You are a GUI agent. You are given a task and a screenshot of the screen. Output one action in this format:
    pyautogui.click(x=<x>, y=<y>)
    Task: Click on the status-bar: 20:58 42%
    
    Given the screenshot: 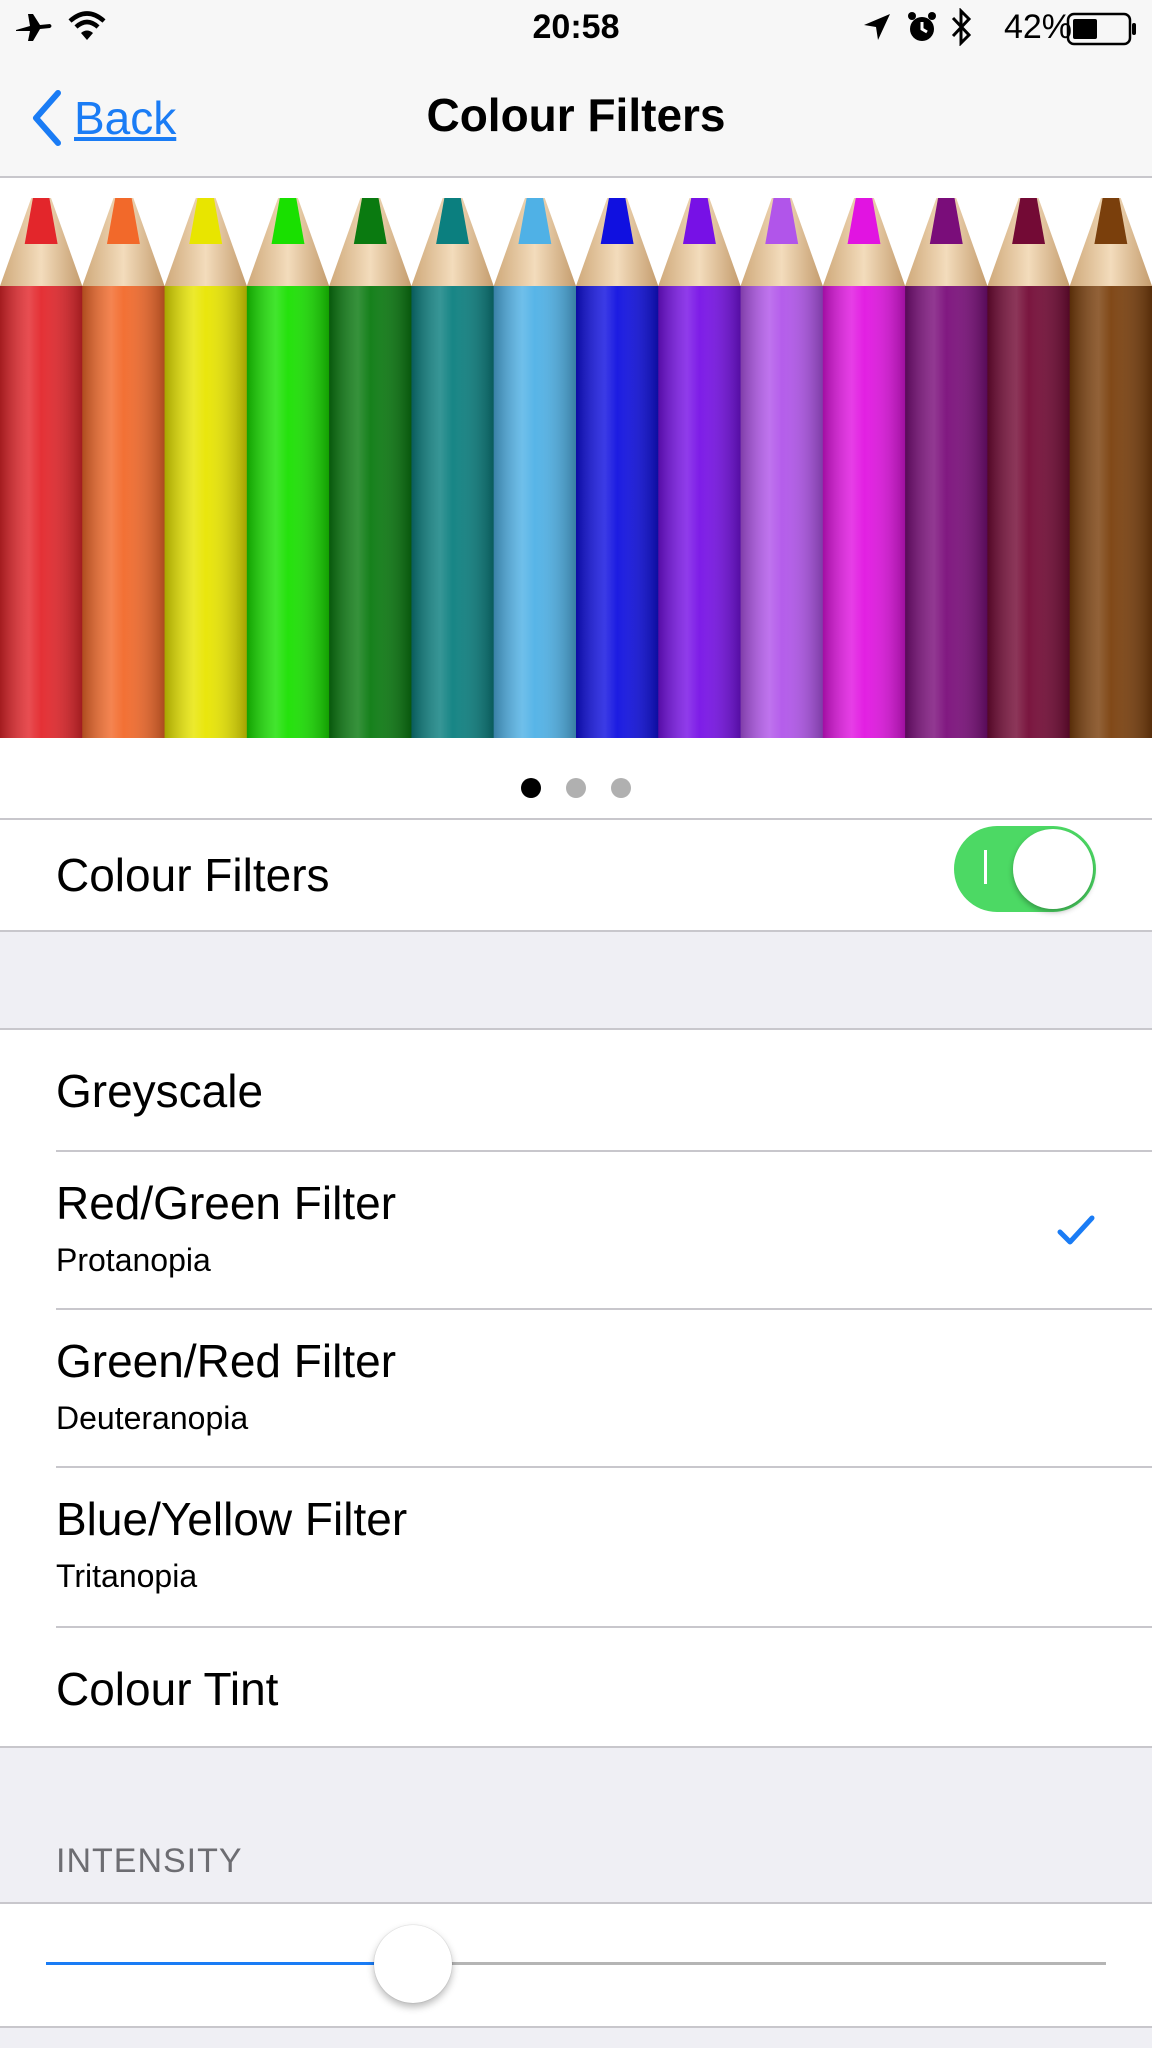 What is the action you would take?
    pyautogui.click(x=576, y=29)
    